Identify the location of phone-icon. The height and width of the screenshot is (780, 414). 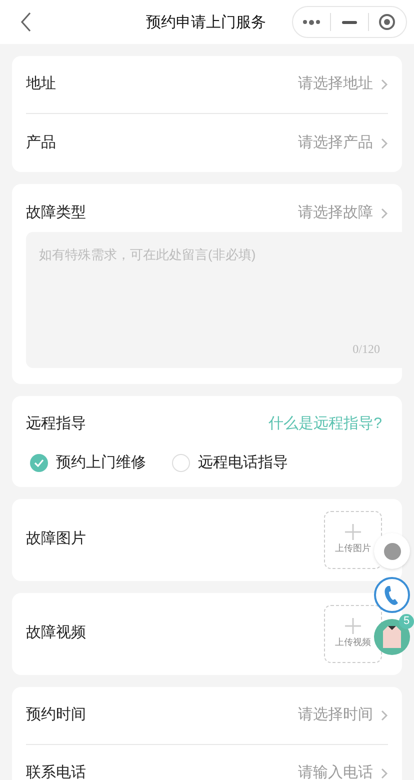
(392, 595).